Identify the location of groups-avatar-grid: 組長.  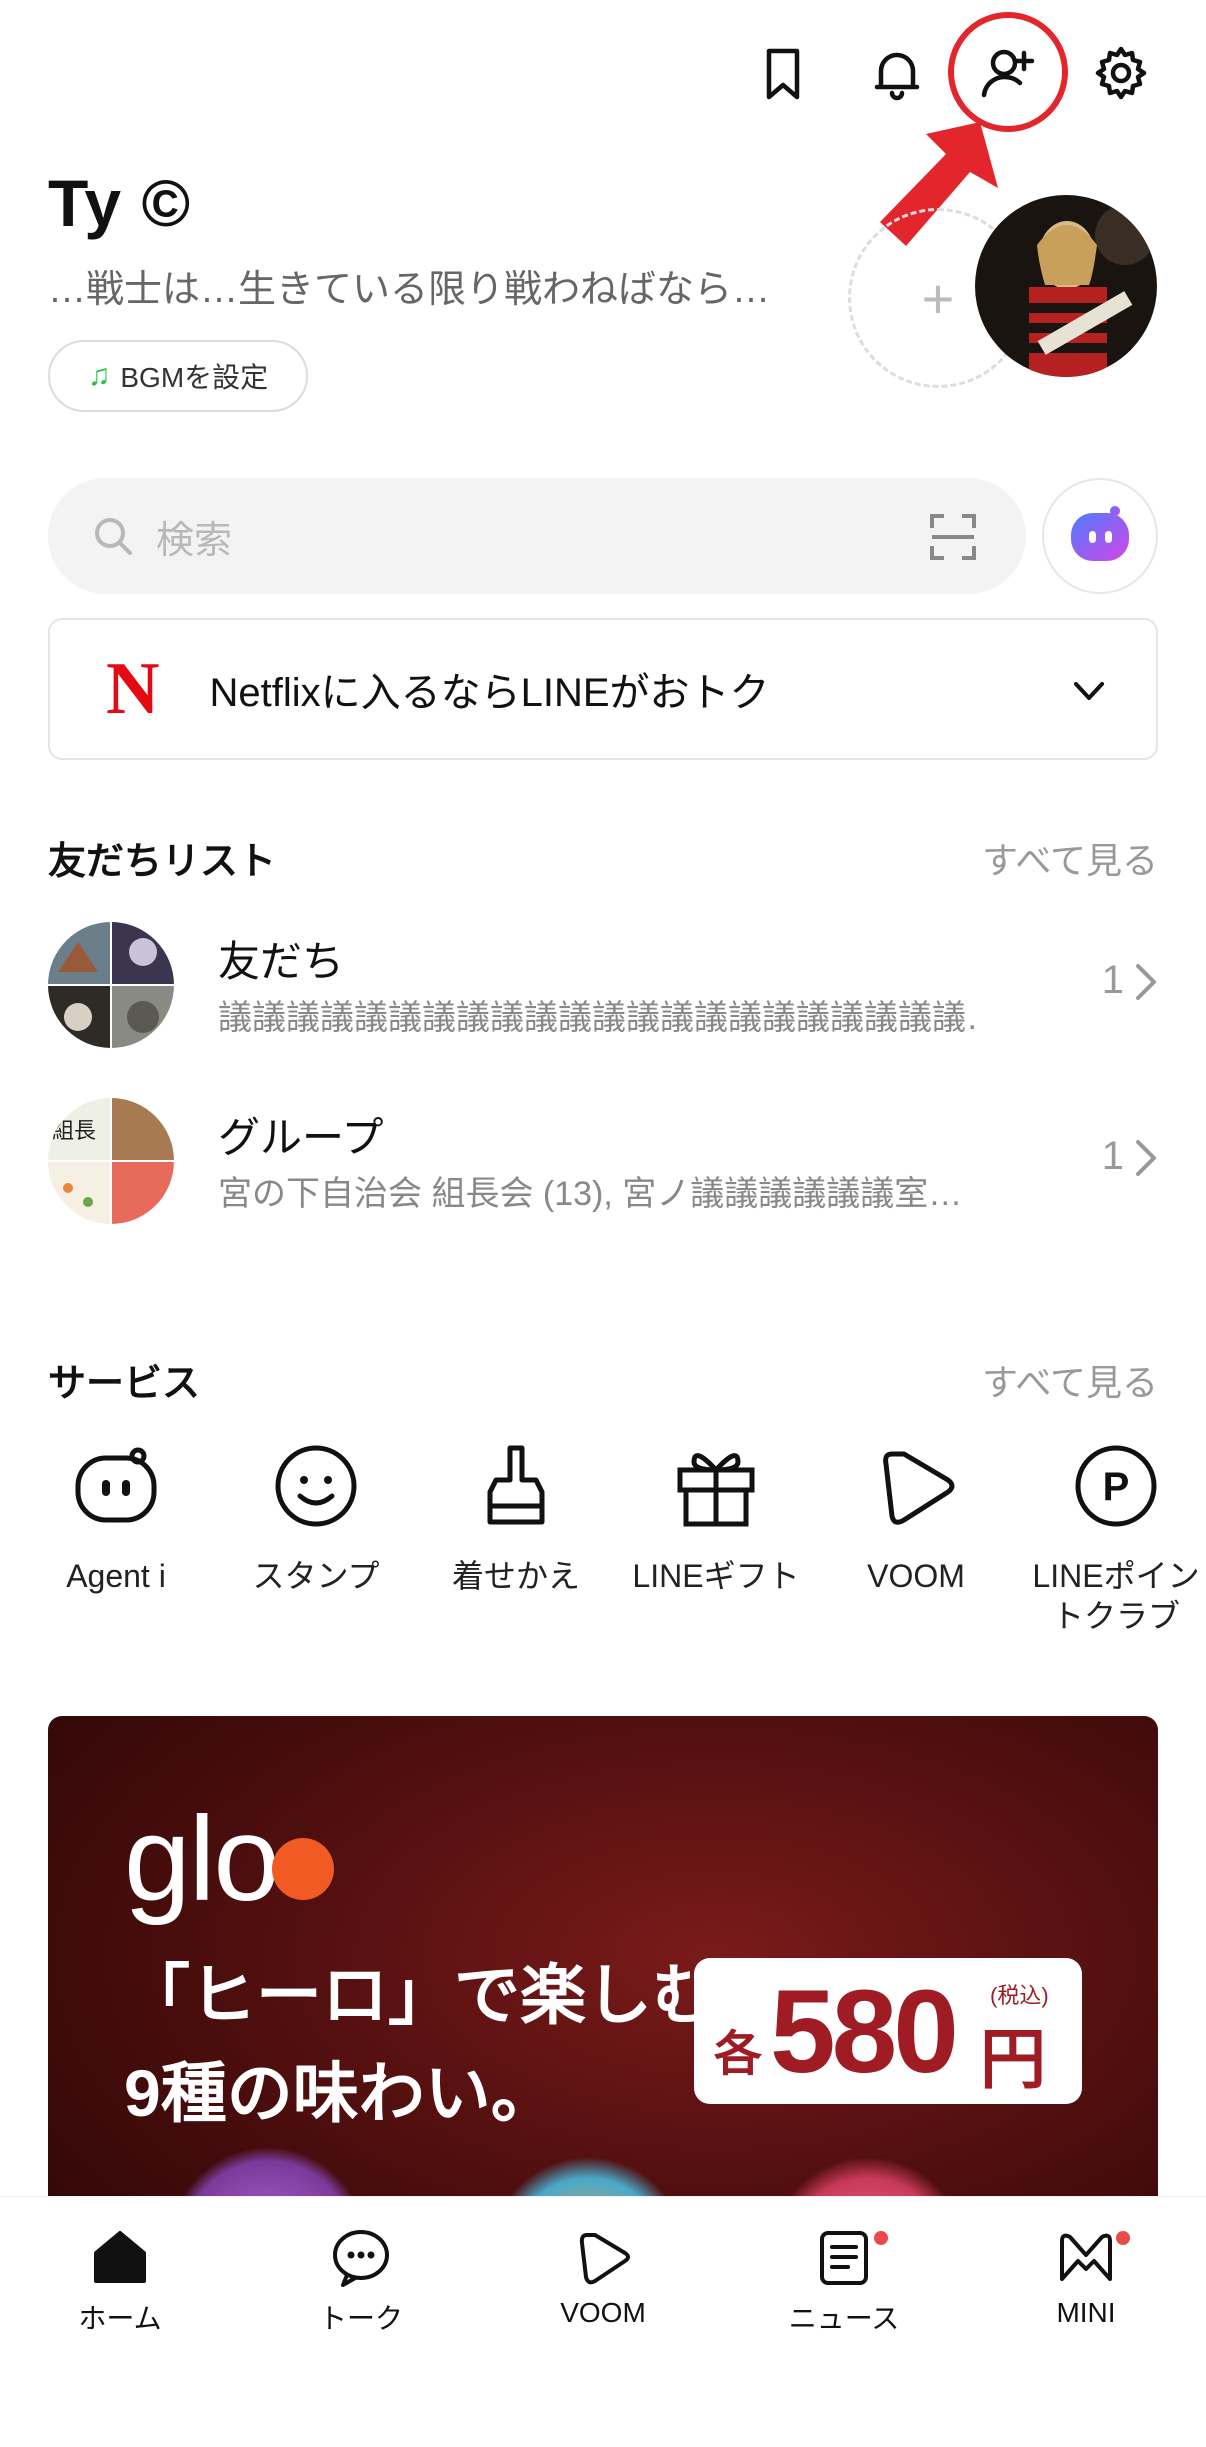
(111, 1161).